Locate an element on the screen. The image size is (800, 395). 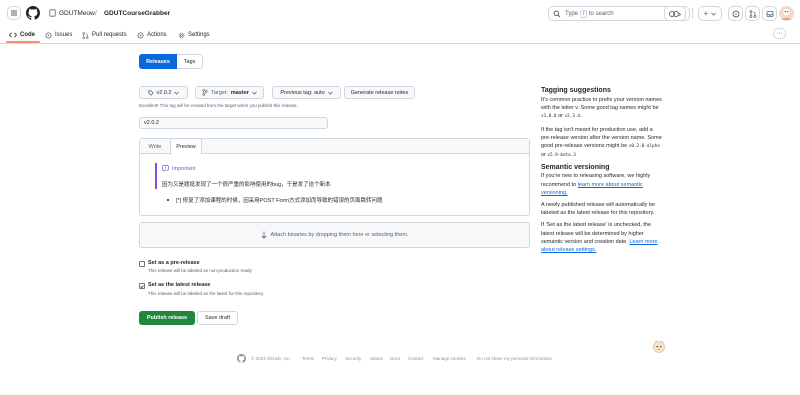
tab-preview-label: Preview is located at coordinates (186, 146).